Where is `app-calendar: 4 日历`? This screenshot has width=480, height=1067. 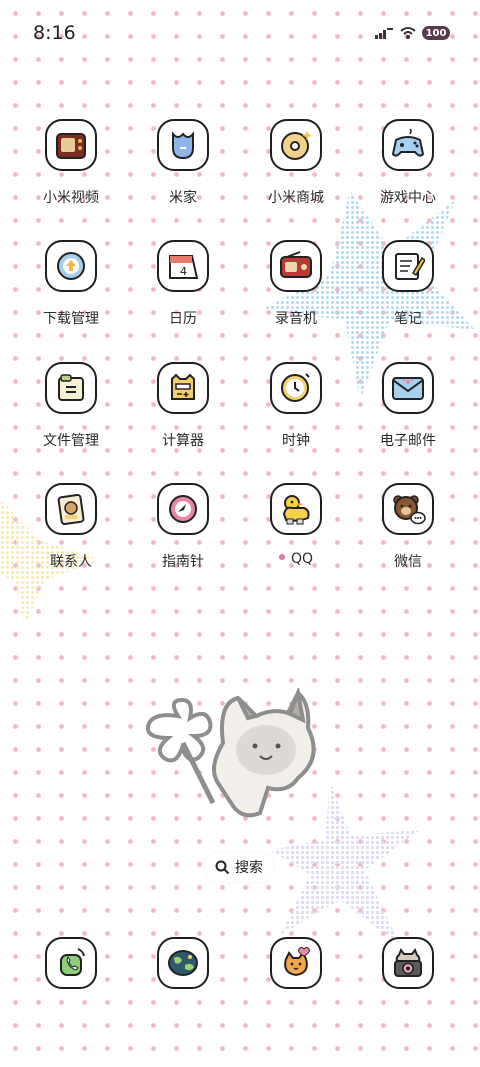
app-calendar: 4 日历 is located at coordinates (183, 280).